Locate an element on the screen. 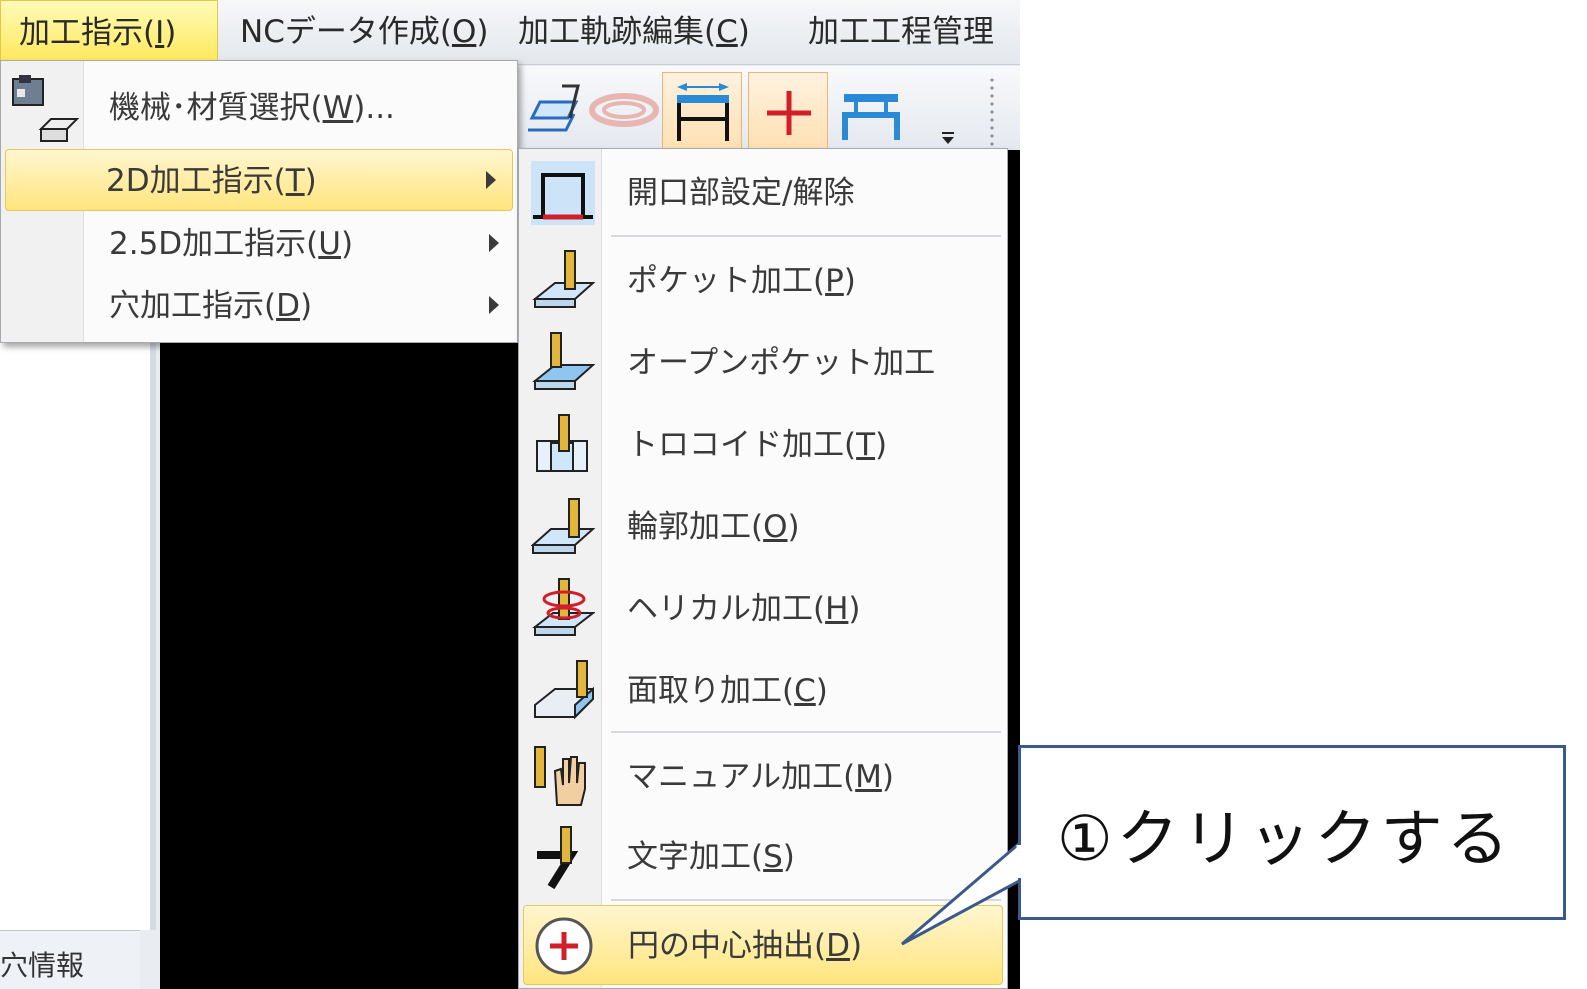  loop-icon is located at coordinates (624, 110).